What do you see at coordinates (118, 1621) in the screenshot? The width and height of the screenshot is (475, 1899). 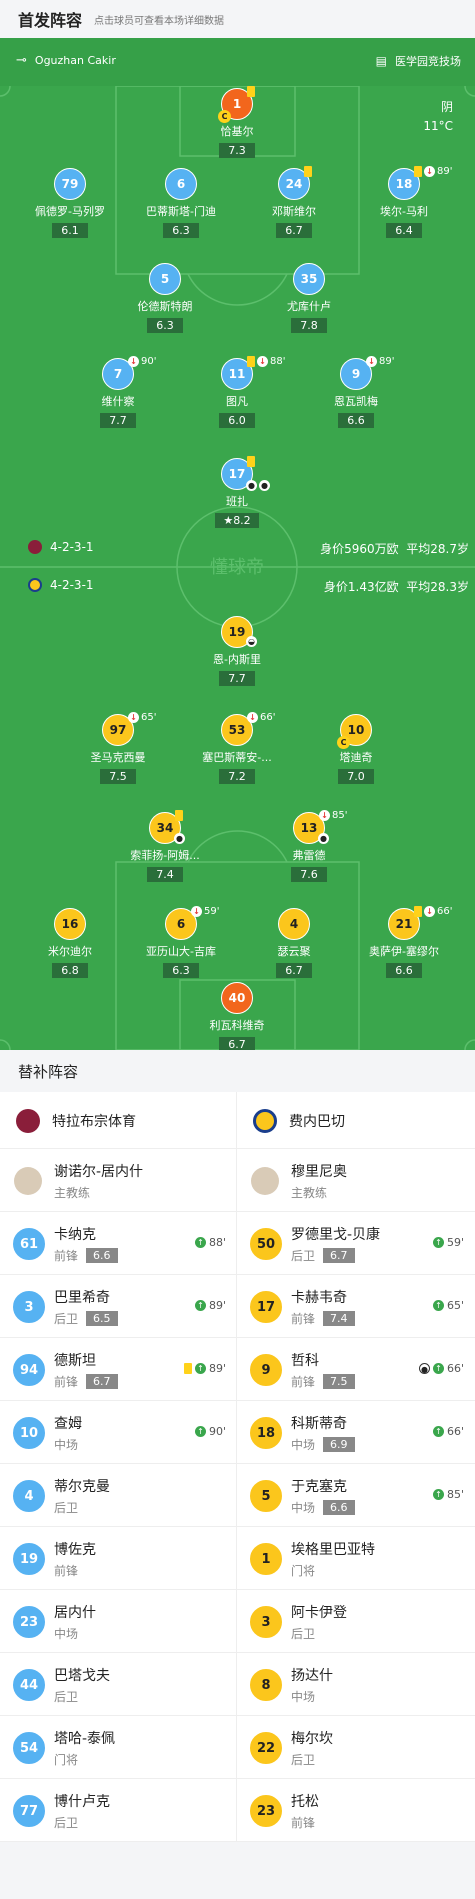 I see `home-sub-player: 23 居内什 中场` at bounding box center [118, 1621].